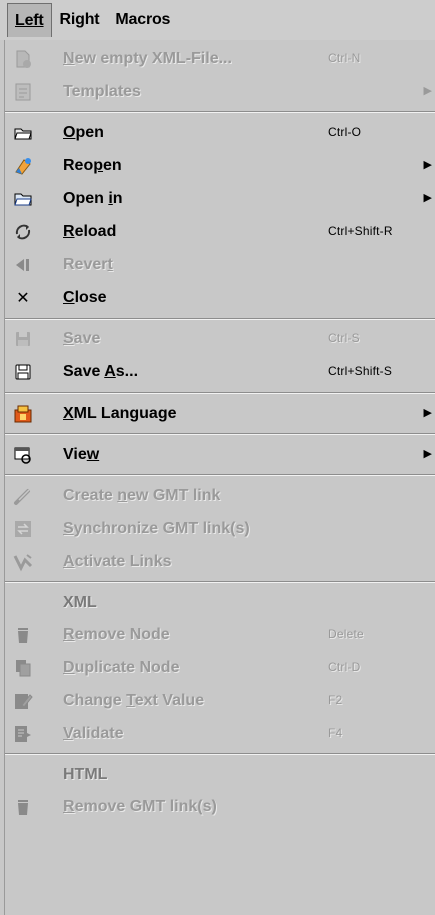 This screenshot has height=915, width=435. I want to click on menu-item-label: Open in, so click(93, 198).